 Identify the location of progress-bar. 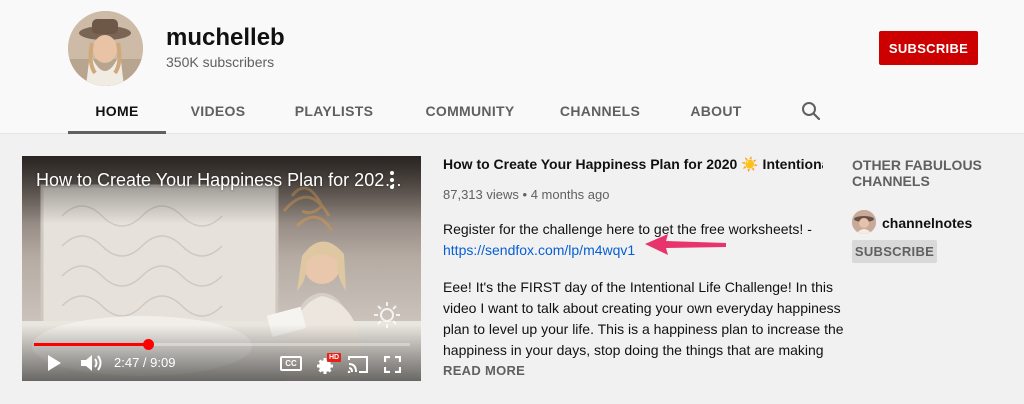
(222, 344).